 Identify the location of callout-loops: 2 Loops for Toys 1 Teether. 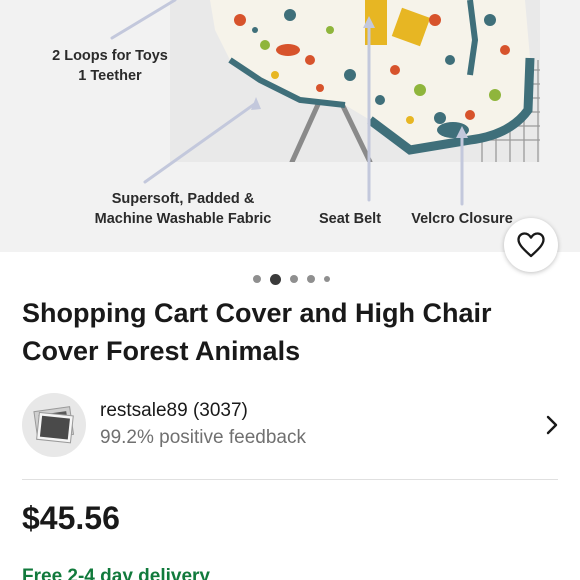
(110, 66).